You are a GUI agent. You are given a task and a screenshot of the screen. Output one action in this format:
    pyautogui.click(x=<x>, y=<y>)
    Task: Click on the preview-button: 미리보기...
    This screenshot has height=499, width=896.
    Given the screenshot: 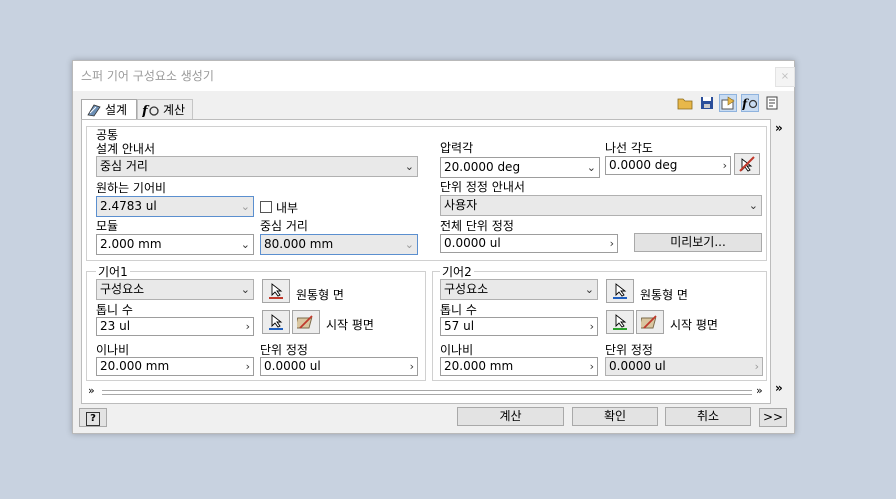 What is the action you would take?
    pyautogui.click(x=698, y=242)
    